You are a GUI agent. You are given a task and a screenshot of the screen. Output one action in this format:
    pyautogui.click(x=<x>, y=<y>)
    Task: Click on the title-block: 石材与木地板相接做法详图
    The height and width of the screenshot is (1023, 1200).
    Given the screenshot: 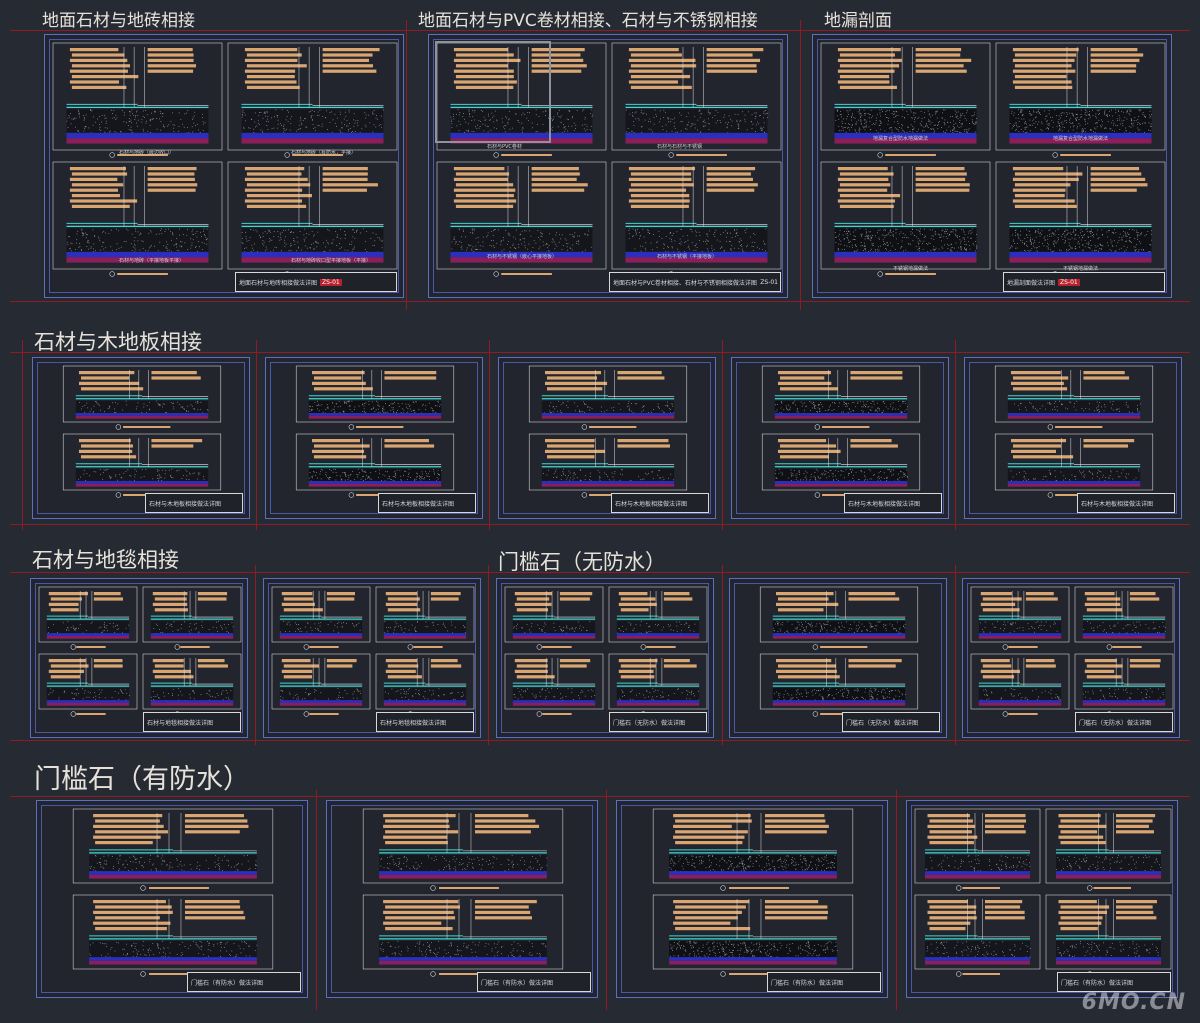 What is the action you would take?
    pyautogui.click(x=660, y=503)
    